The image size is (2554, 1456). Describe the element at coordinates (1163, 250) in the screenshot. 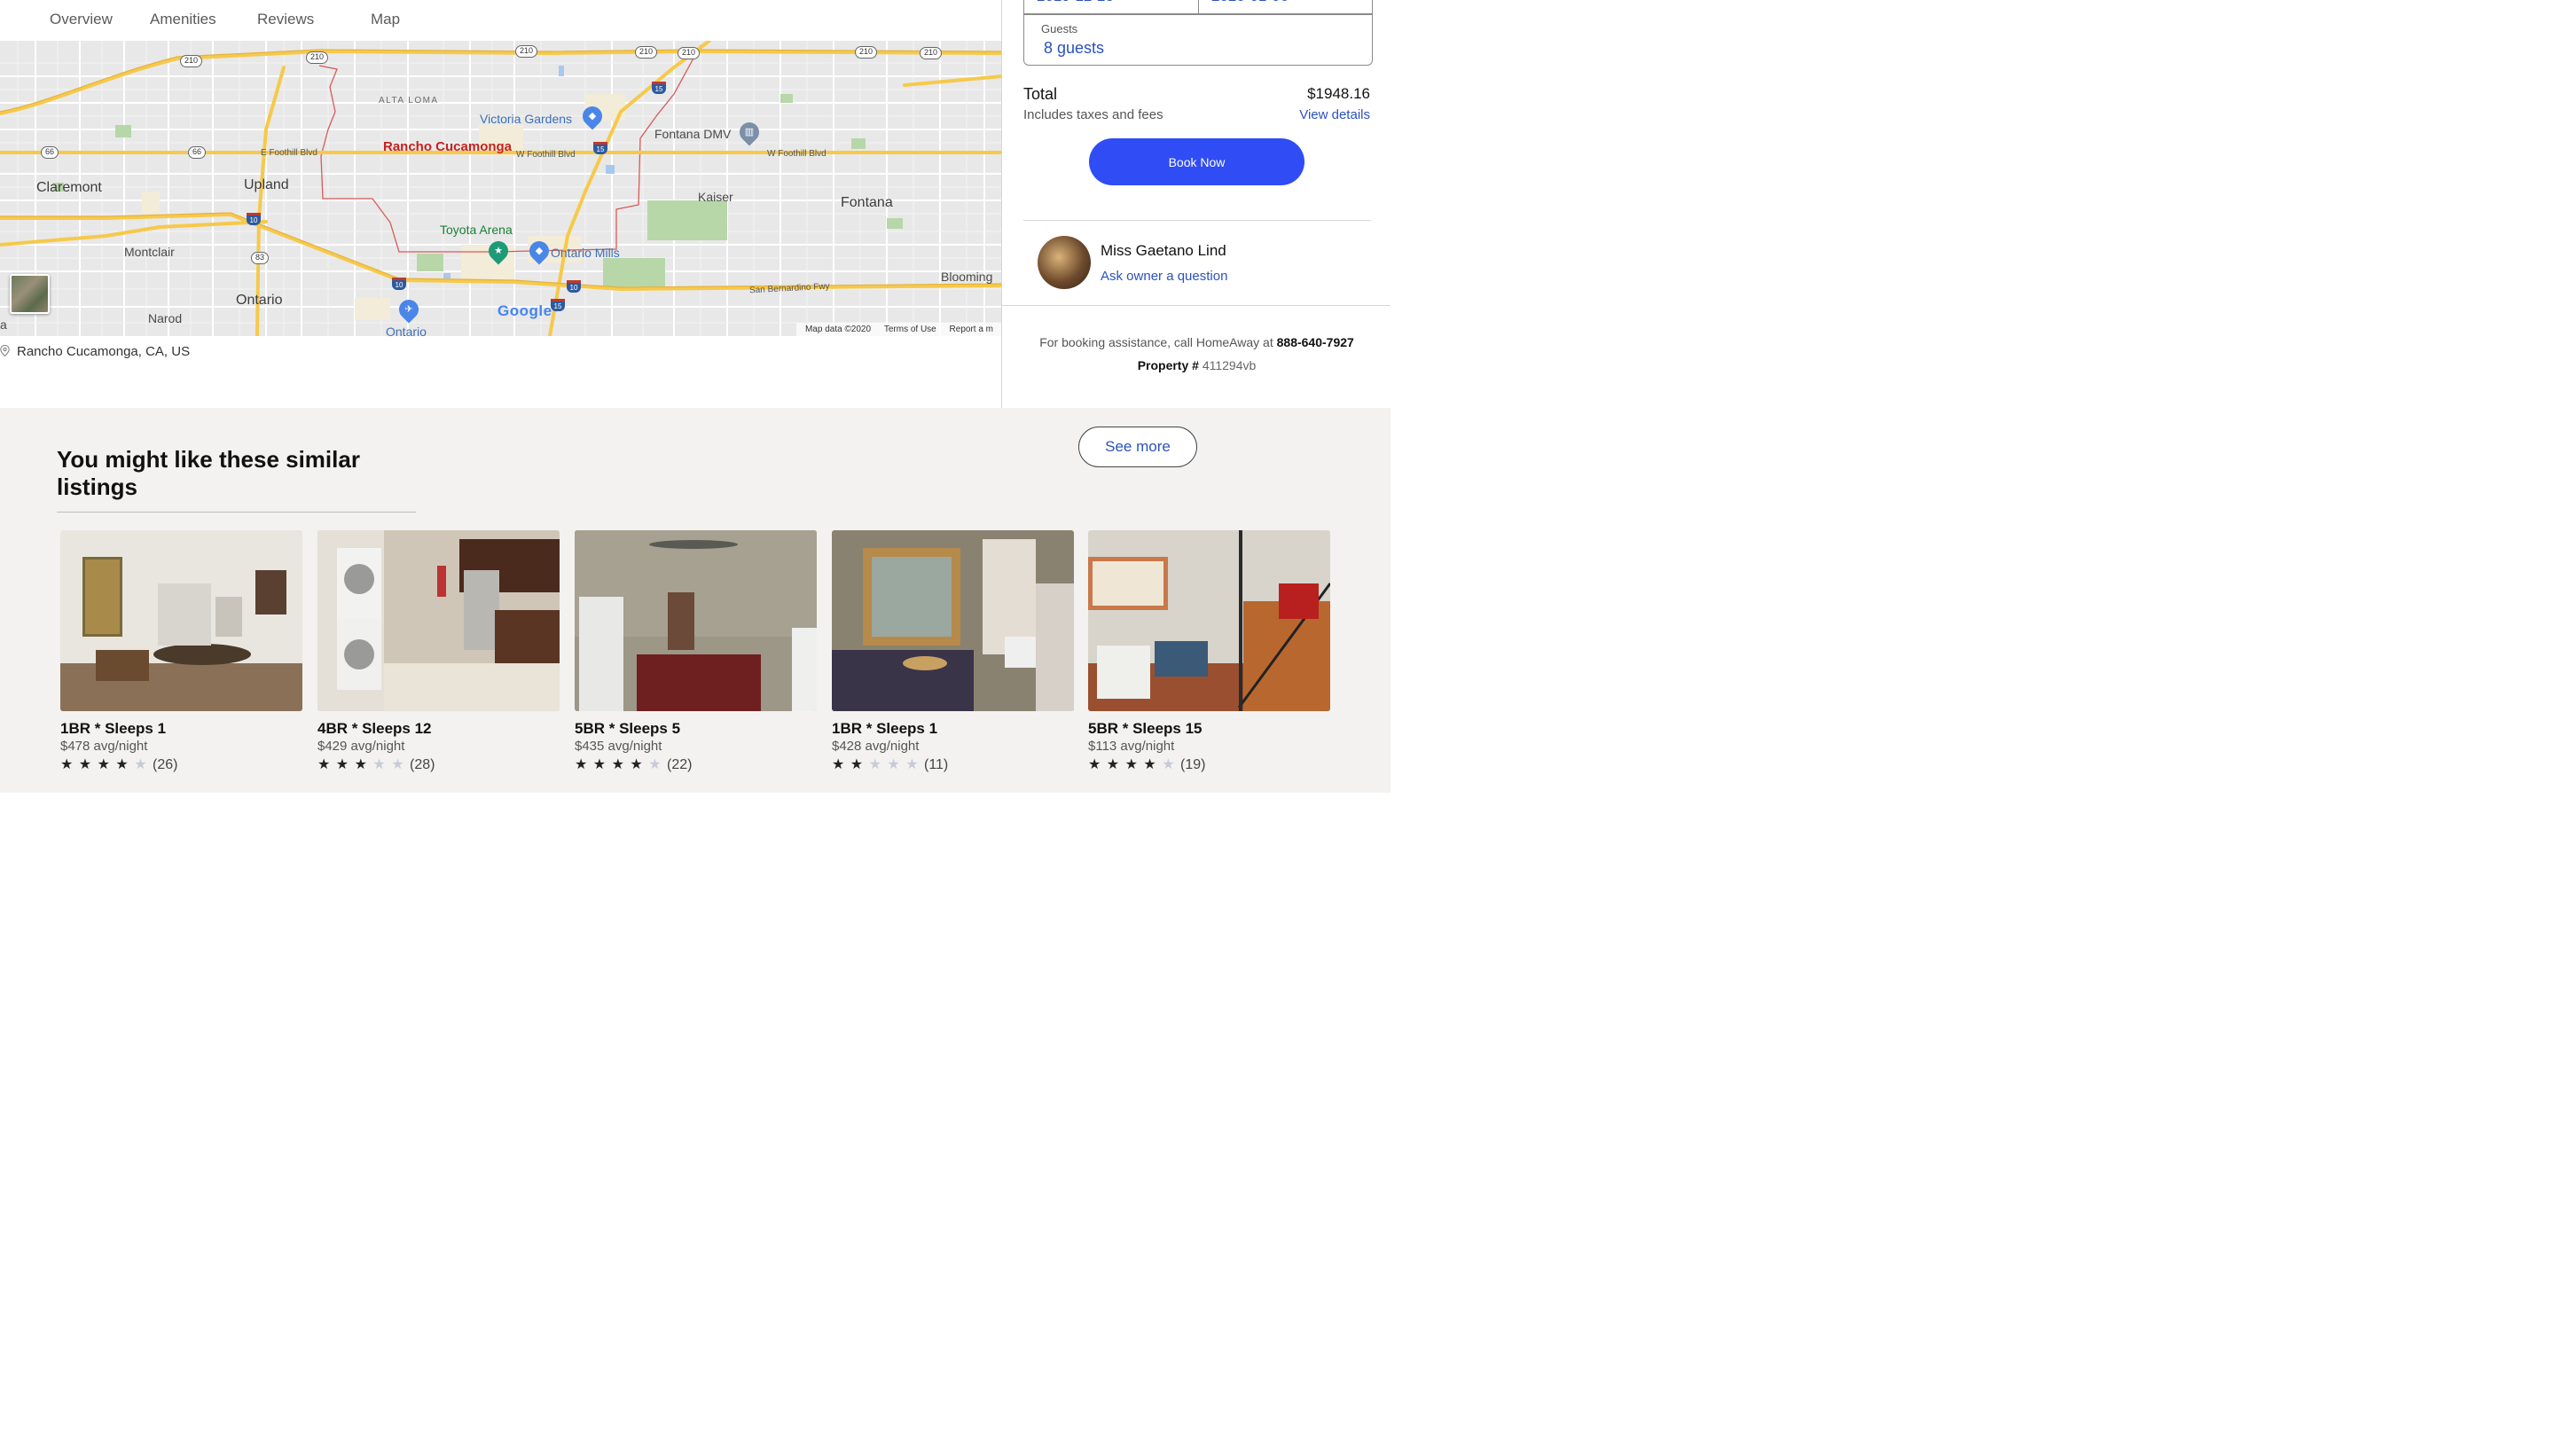

I see `owner-name: Miss Gaetano Lind` at that location.